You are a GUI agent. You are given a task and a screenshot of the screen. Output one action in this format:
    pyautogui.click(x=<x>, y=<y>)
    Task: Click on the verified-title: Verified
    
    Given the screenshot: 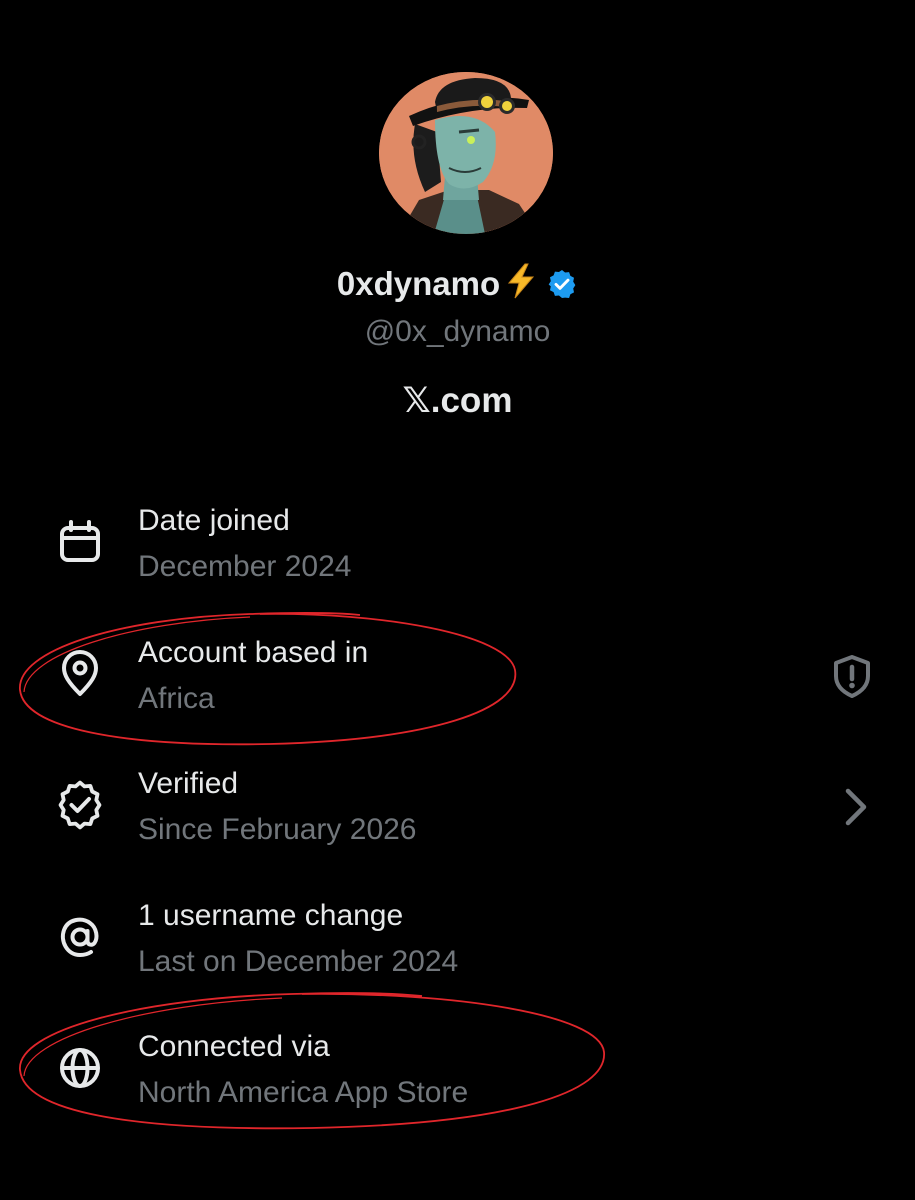 What is the action you would take?
    pyautogui.click(x=188, y=783)
    